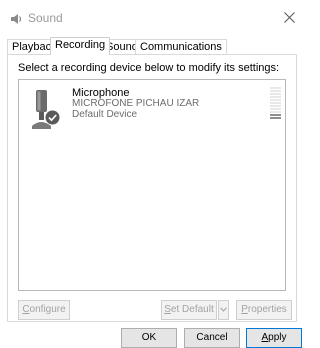 Image resolution: width=320 pixels, height=348 pixels. I want to click on close-icon, so click(289, 17).